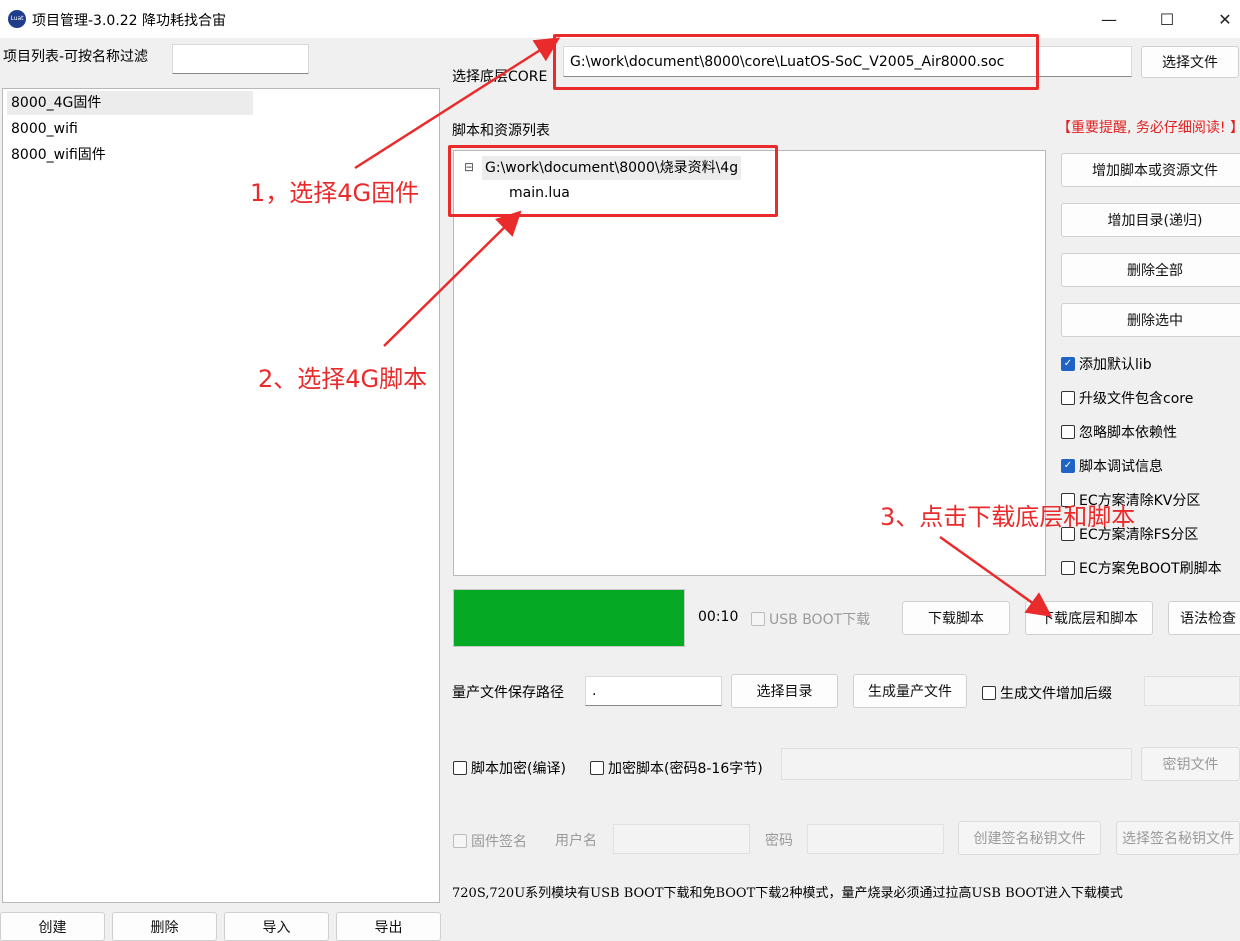 The image size is (1240, 941). I want to click on arrow-step2, so click(452, 278).